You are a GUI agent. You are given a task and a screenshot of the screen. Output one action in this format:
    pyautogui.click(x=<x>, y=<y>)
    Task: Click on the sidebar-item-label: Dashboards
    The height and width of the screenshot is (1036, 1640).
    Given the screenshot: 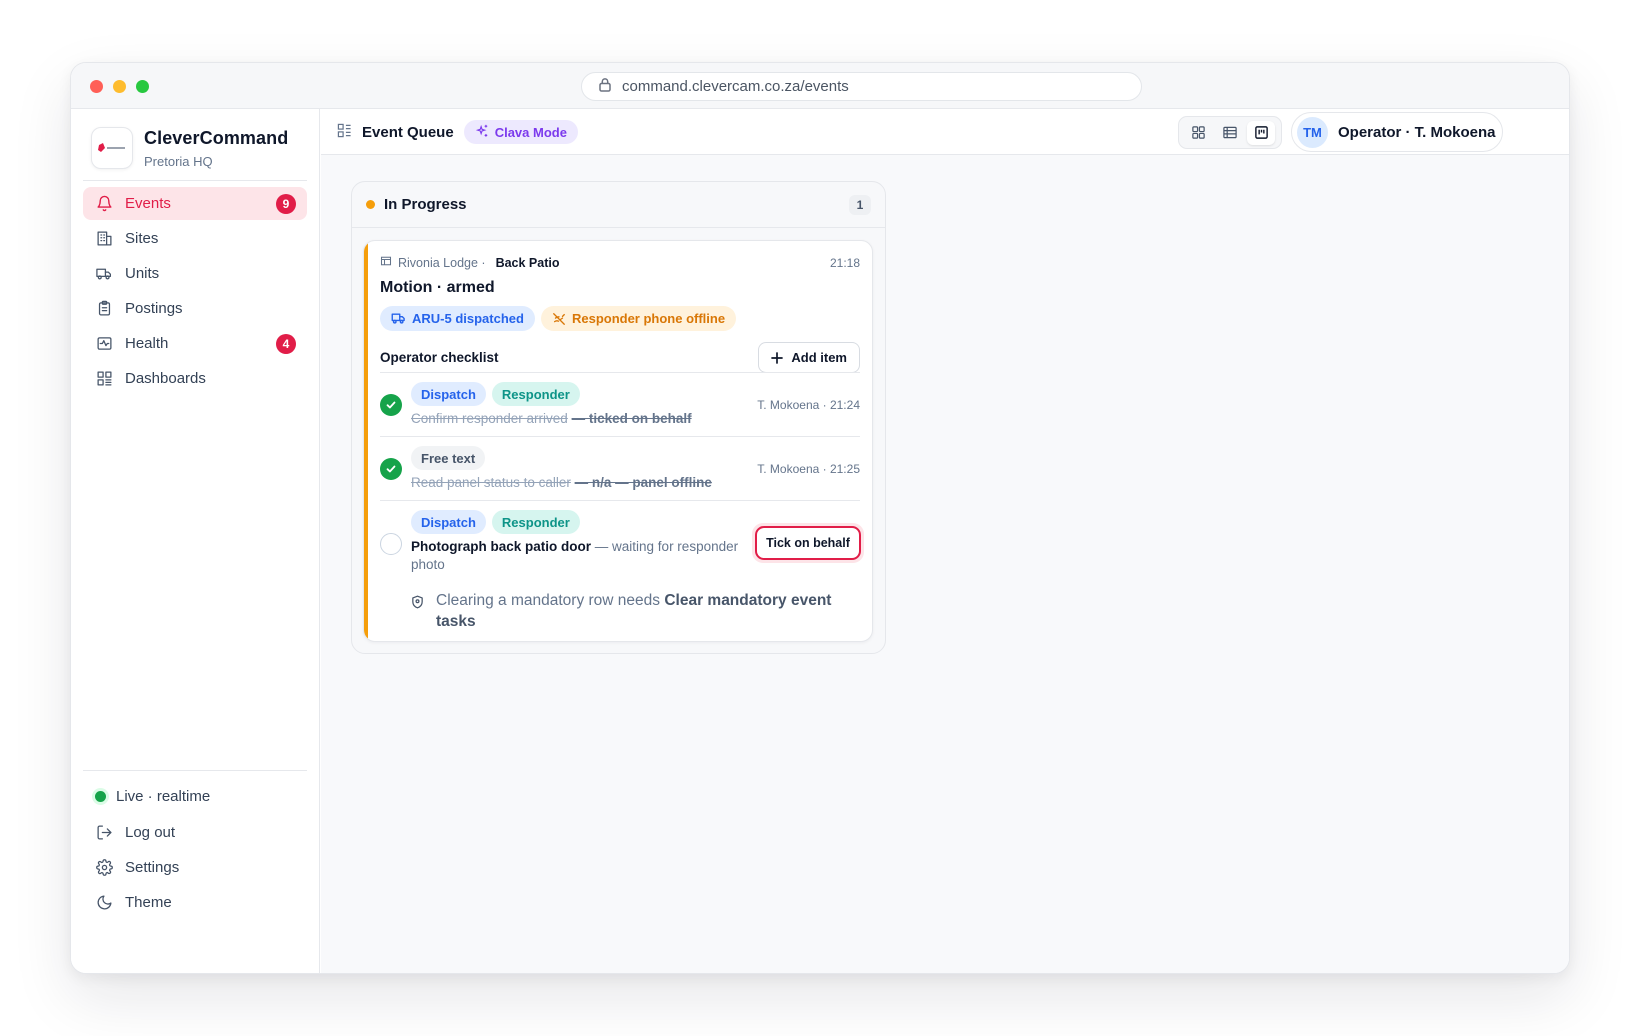 What is the action you would take?
    pyautogui.click(x=165, y=378)
    